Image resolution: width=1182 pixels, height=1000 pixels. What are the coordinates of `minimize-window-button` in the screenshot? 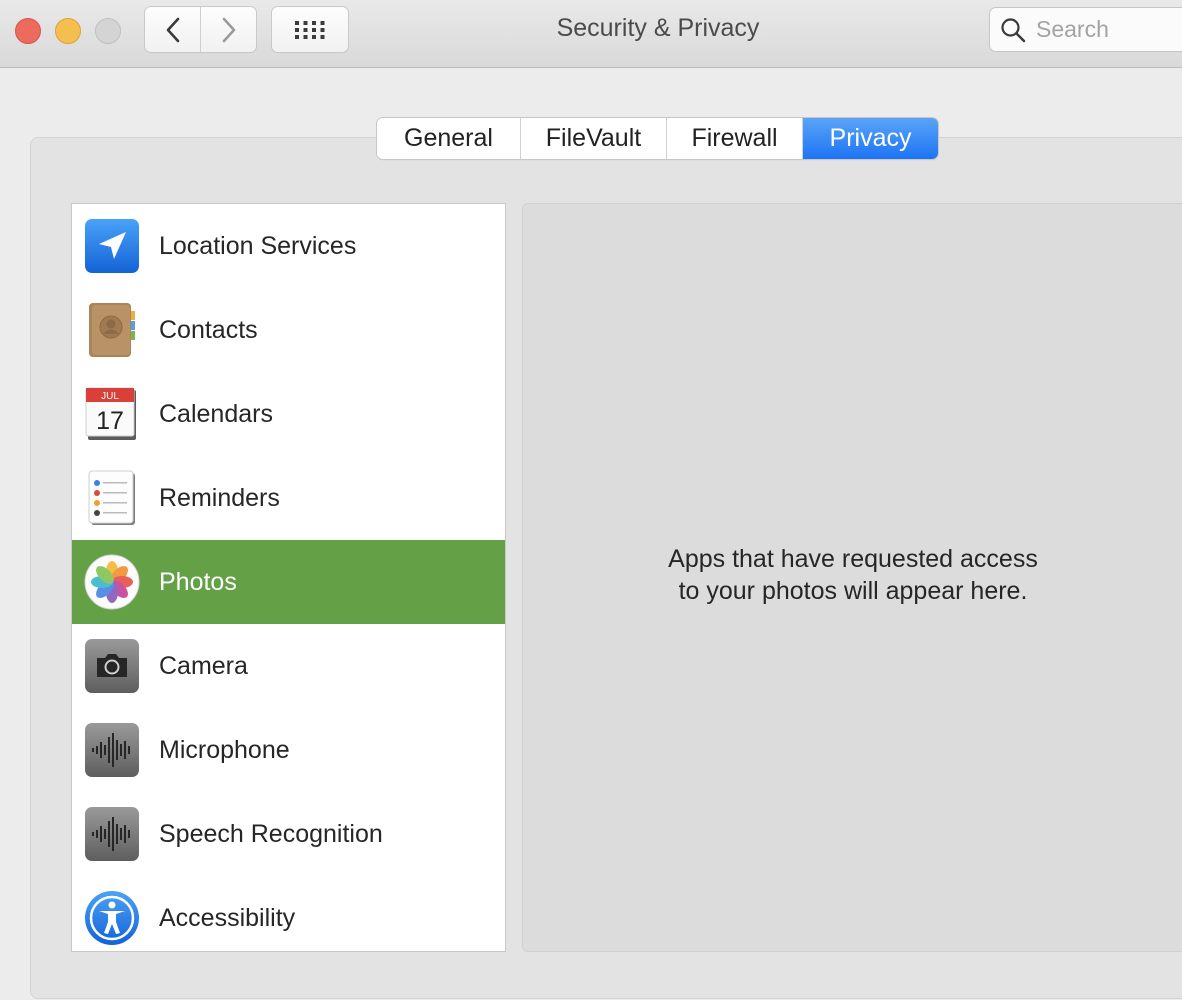 It's located at (68, 31).